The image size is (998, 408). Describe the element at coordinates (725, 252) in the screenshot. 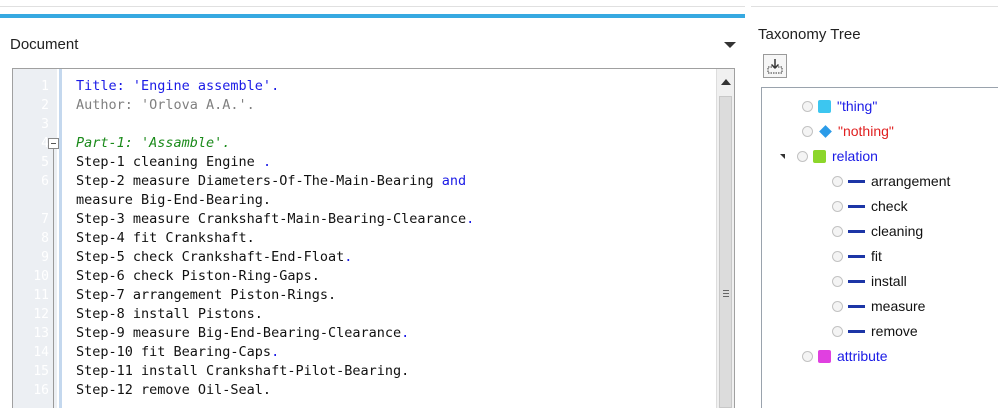

I see `scroll-thumb` at that location.